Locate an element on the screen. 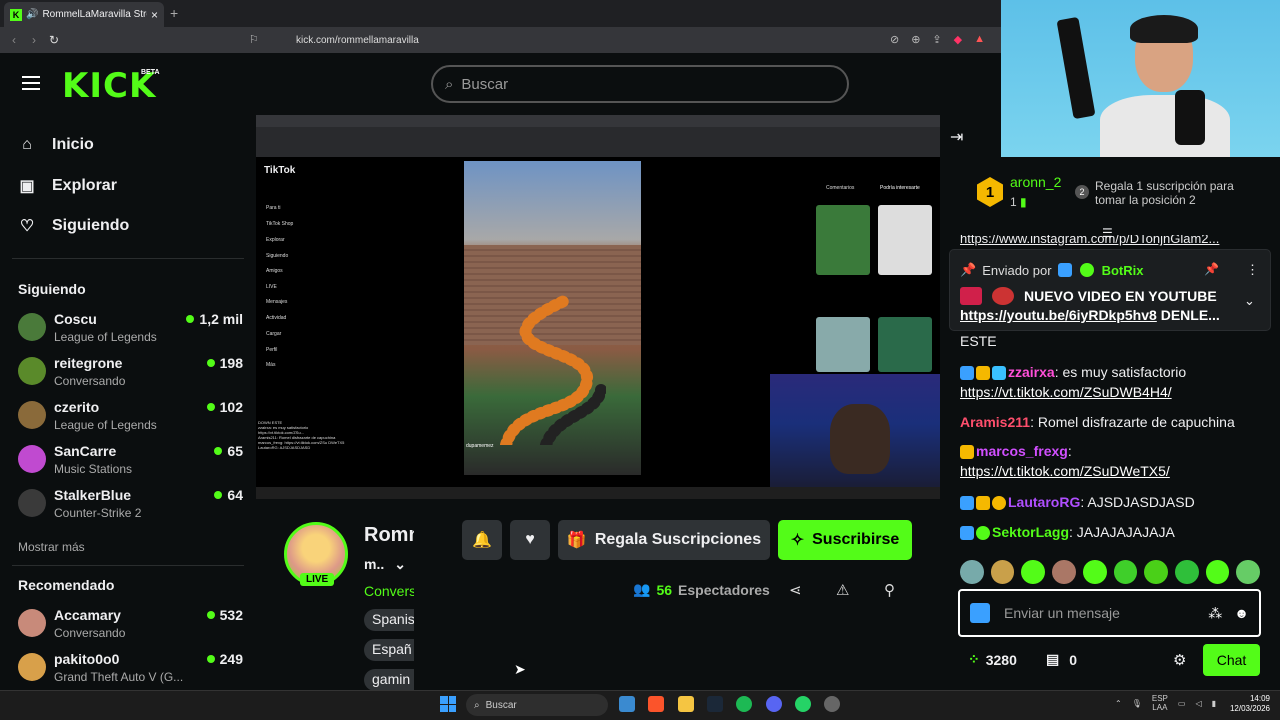  pinned-overflow-text: ESTE is located at coordinates (978, 341).